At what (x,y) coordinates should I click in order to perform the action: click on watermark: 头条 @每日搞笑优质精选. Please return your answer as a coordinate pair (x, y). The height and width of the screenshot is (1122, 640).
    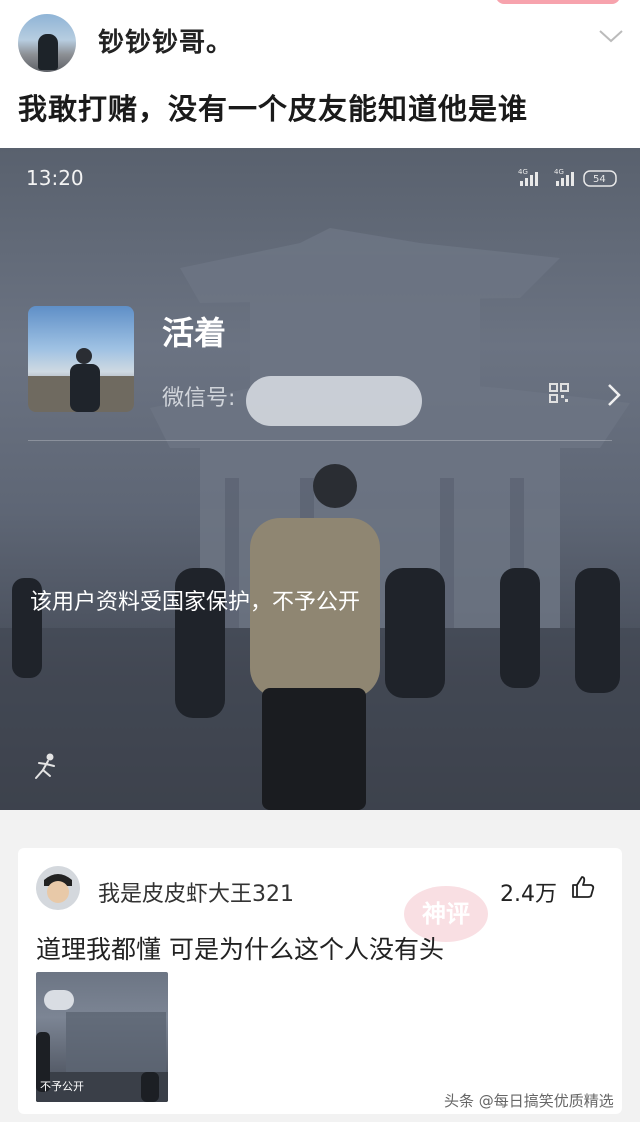
    Looking at the image, I should click on (529, 1101).